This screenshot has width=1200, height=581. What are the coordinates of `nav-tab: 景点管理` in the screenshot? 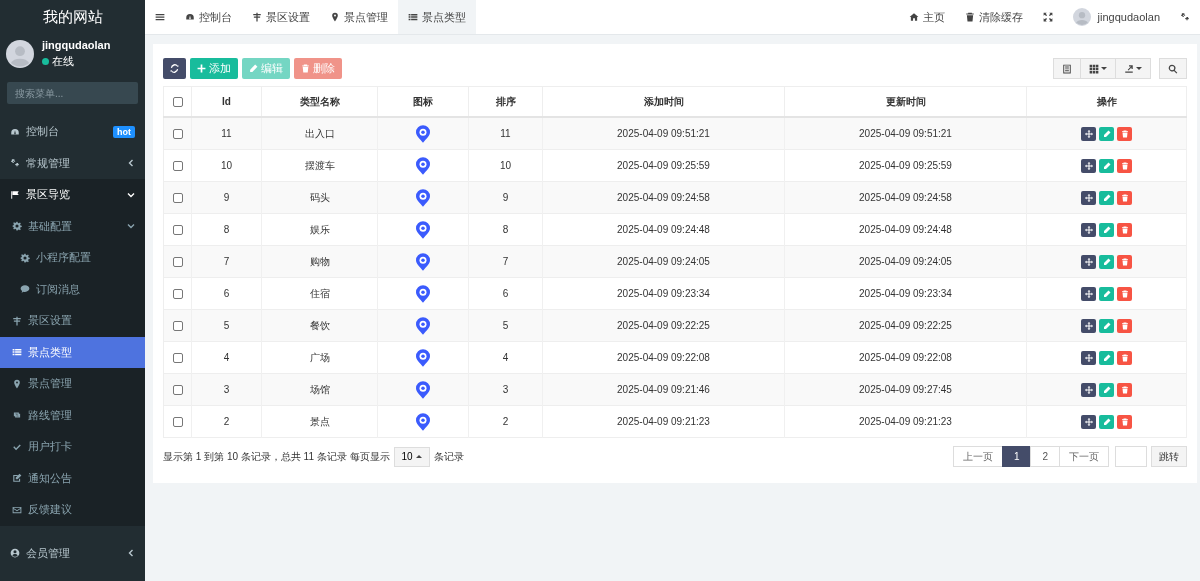 It's located at (359, 17).